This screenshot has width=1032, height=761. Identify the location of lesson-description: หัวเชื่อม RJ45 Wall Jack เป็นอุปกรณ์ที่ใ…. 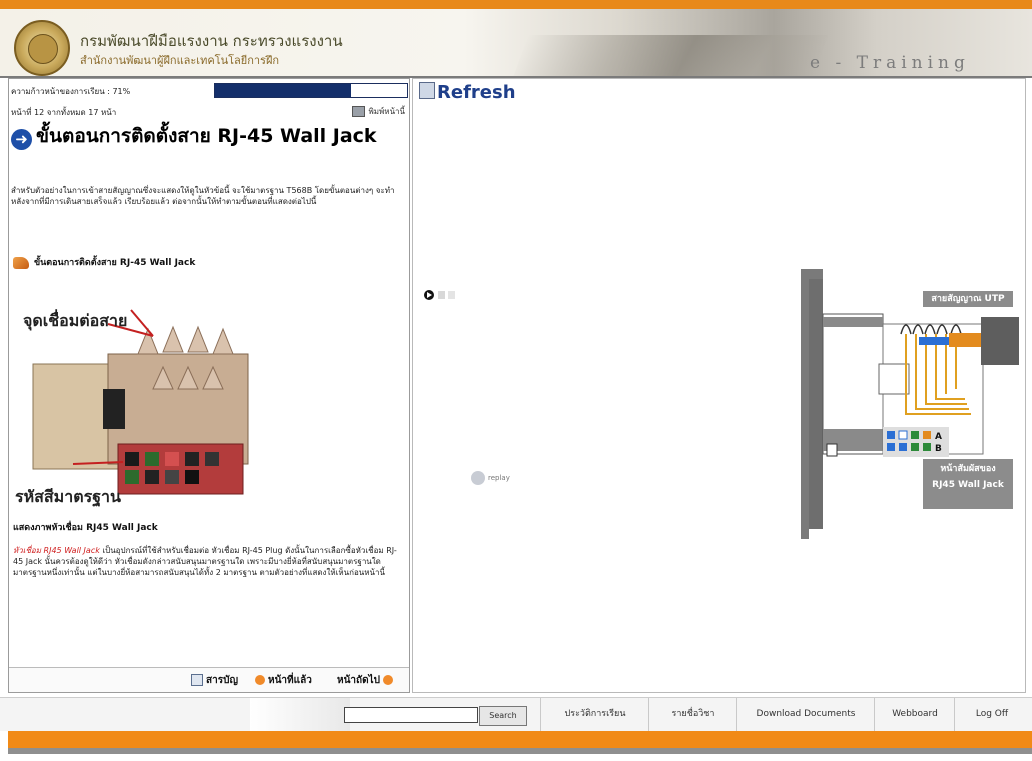
(209, 561).